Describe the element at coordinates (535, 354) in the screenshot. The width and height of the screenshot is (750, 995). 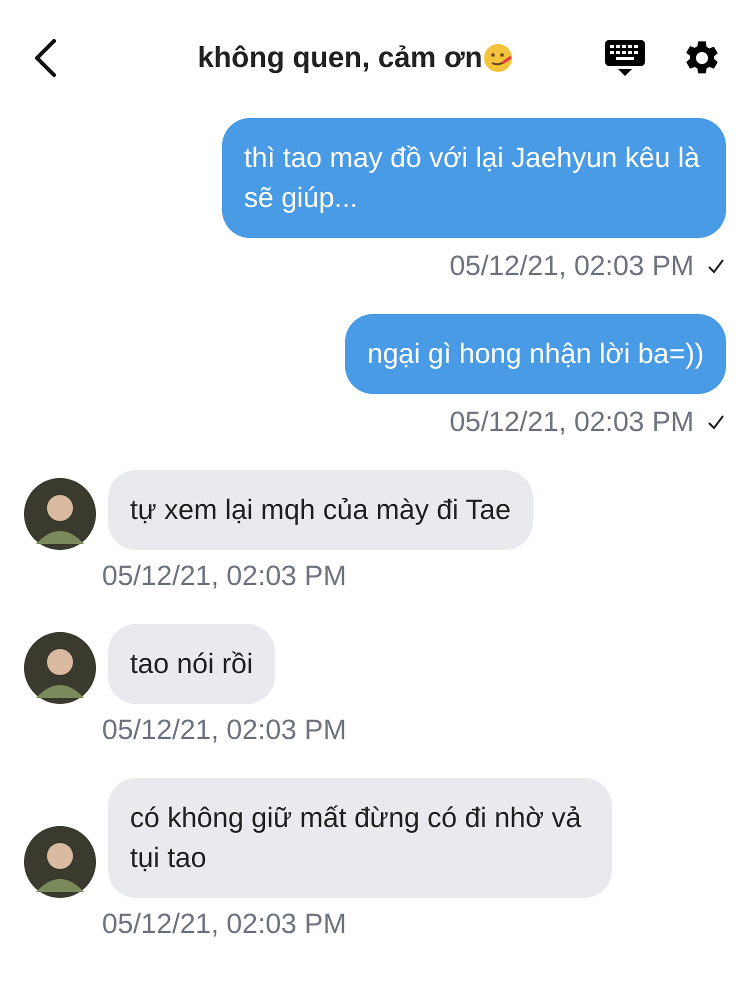
I see `message-bubble: ngại gì hong nhận lời ba=))` at that location.